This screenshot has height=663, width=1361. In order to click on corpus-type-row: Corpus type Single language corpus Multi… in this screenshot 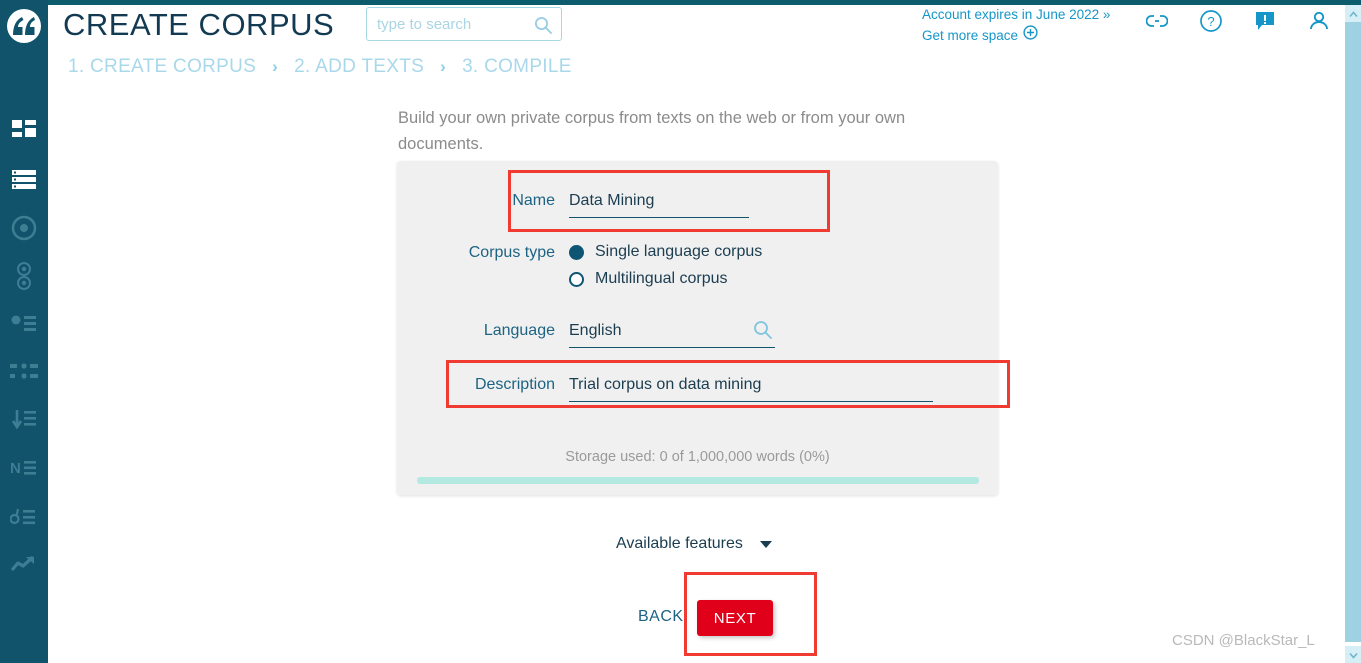, I will do `click(697, 265)`.